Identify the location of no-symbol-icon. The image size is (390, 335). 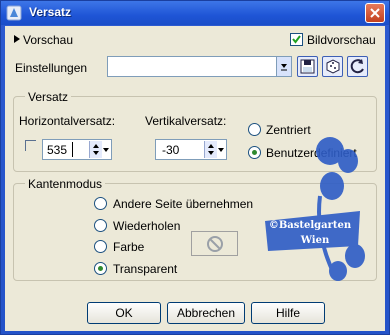
(215, 244).